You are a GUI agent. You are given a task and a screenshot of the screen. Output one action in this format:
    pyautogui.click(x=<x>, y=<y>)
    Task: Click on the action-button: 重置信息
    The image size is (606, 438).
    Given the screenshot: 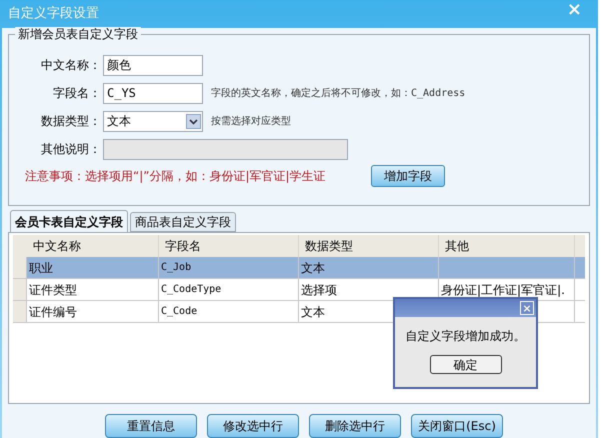 What is the action you would take?
    pyautogui.click(x=151, y=426)
    